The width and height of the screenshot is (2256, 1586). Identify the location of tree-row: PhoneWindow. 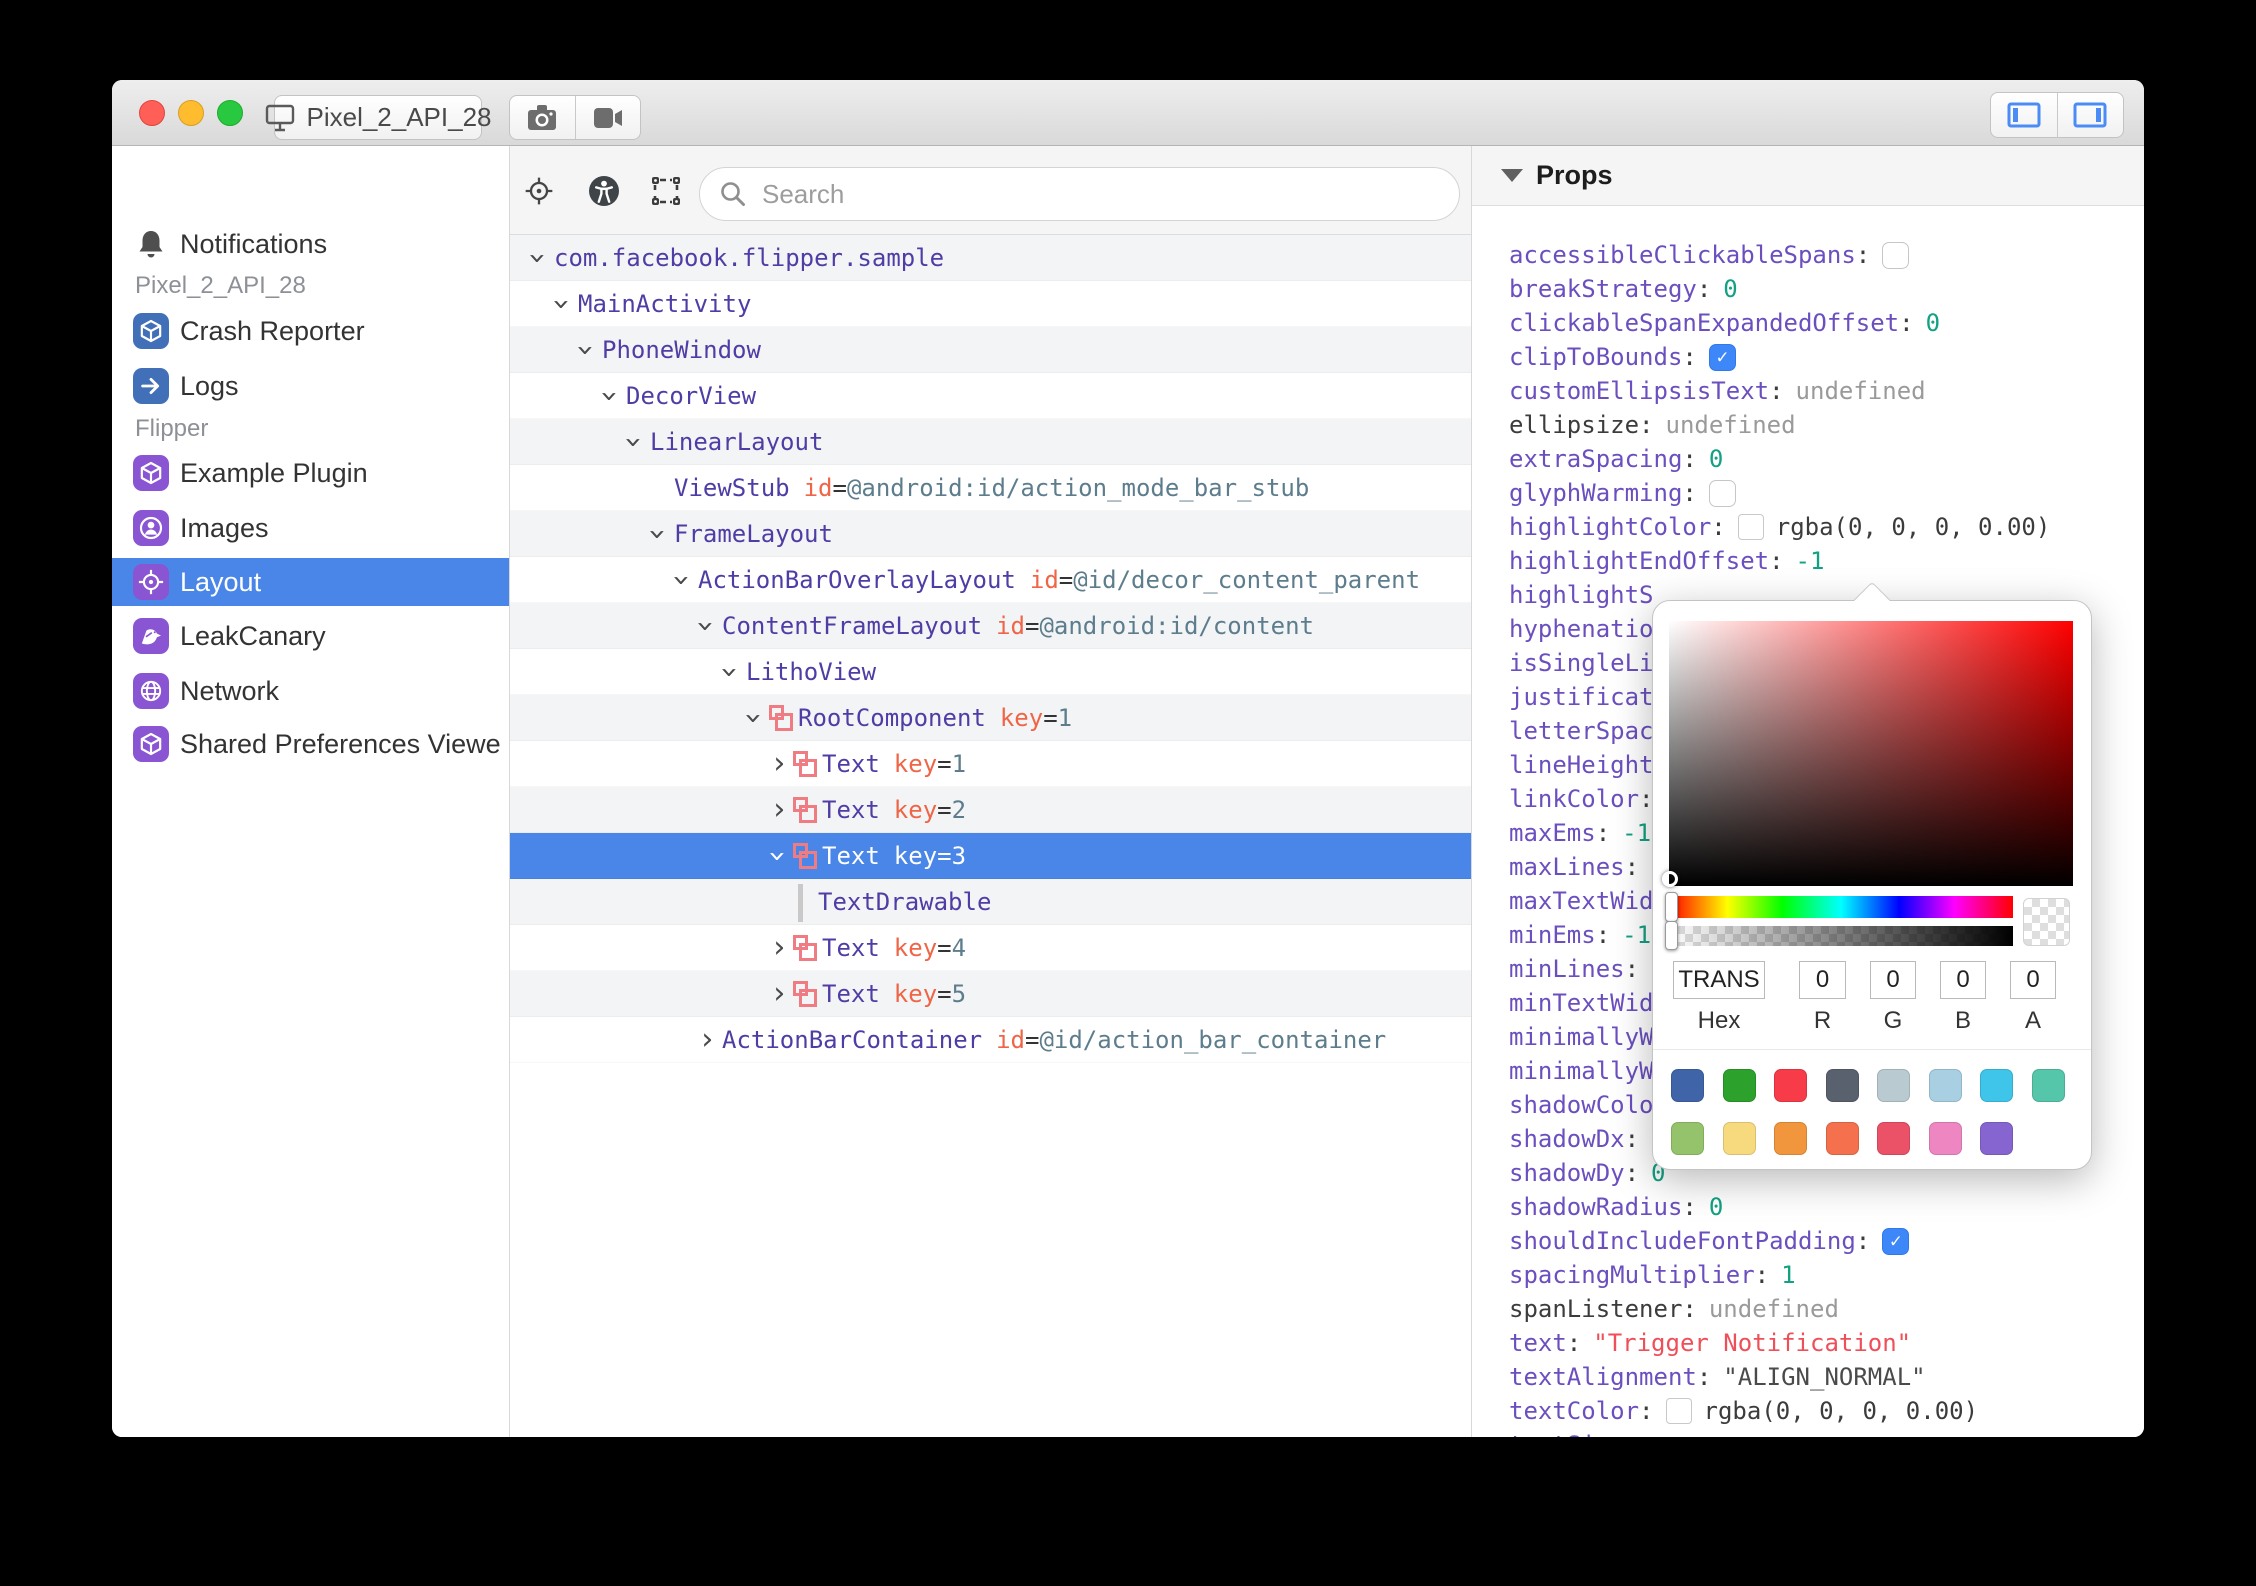
(990, 350).